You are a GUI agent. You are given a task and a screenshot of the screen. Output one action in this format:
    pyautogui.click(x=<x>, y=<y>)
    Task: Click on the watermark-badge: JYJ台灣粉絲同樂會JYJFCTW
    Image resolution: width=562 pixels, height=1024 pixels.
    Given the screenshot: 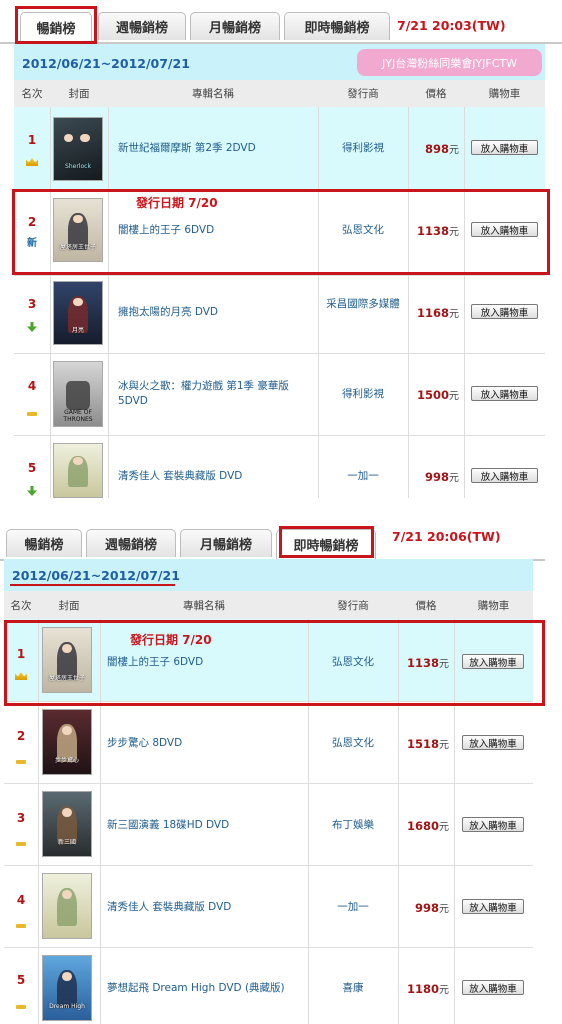 What is the action you would take?
    pyautogui.click(x=449, y=62)
    